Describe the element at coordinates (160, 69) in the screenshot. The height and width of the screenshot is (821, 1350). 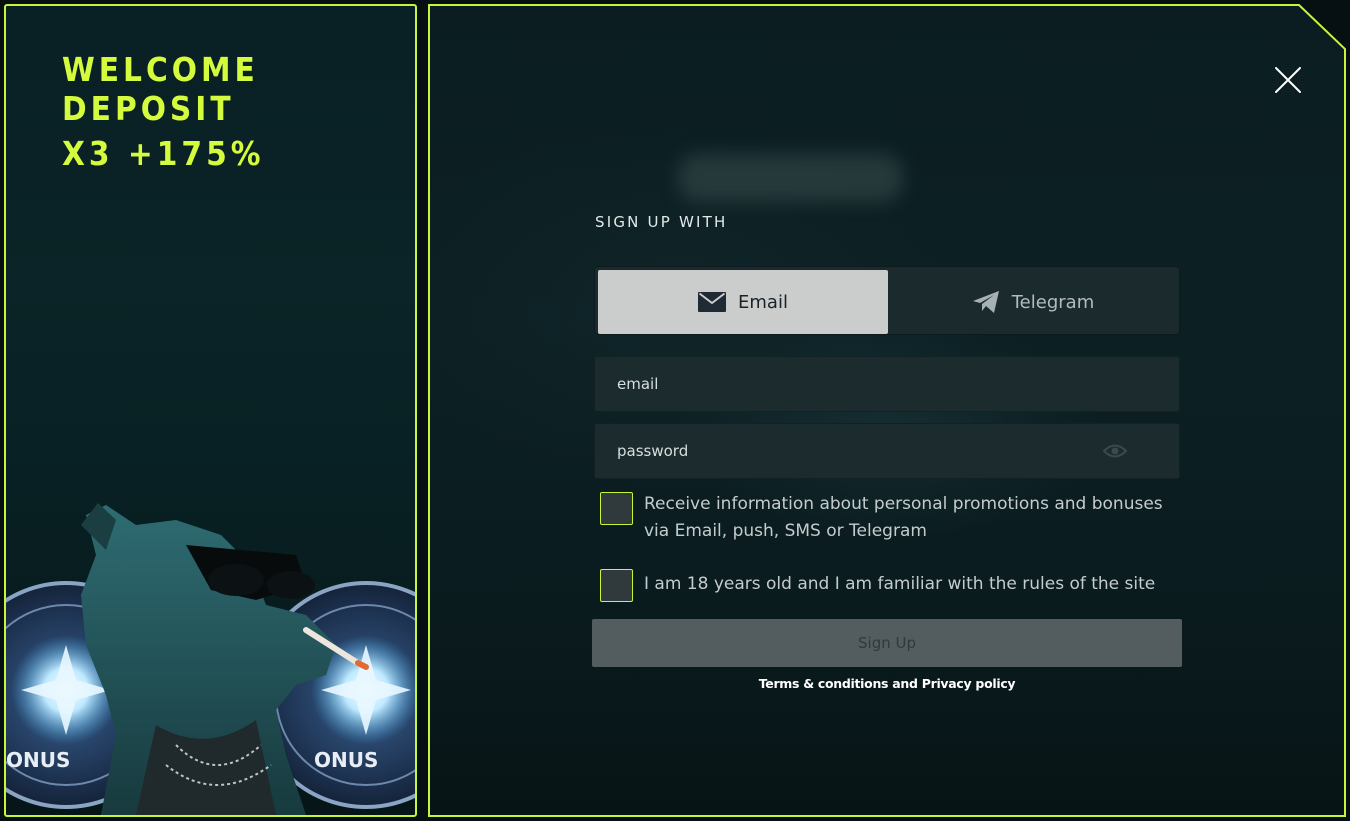
I see `promo-line-welcome: WELCOME` at that location.